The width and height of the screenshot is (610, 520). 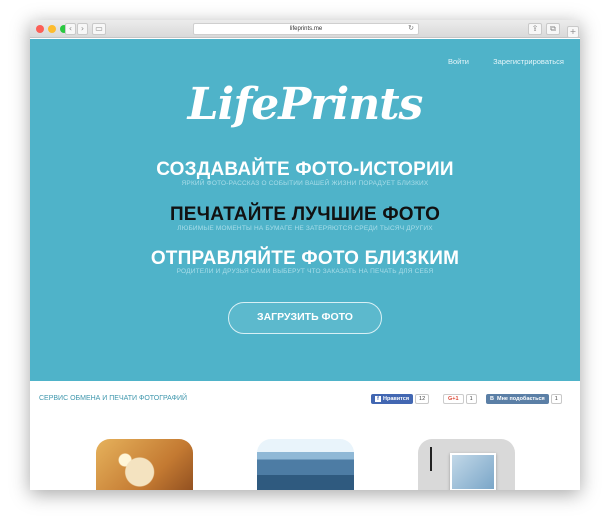 I want to click on register-link: Зарегистрироваться, so click(x=528, y=61).